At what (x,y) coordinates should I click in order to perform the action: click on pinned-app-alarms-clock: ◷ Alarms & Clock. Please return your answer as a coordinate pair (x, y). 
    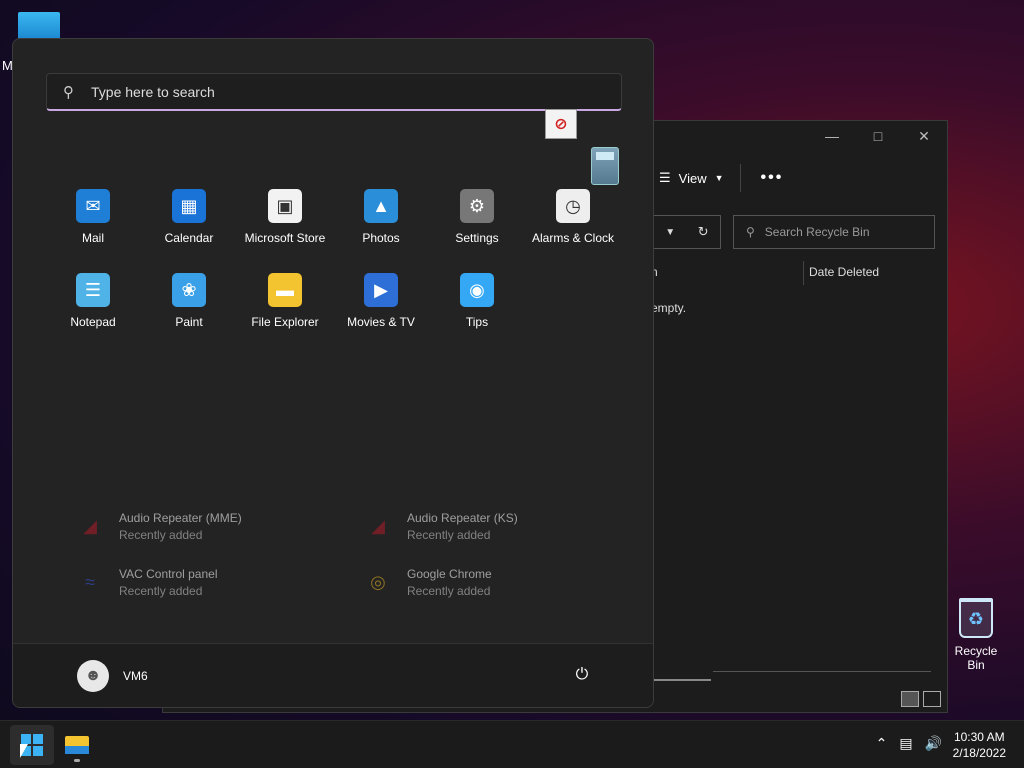
    Looking at the image, I should click on (573, 220).